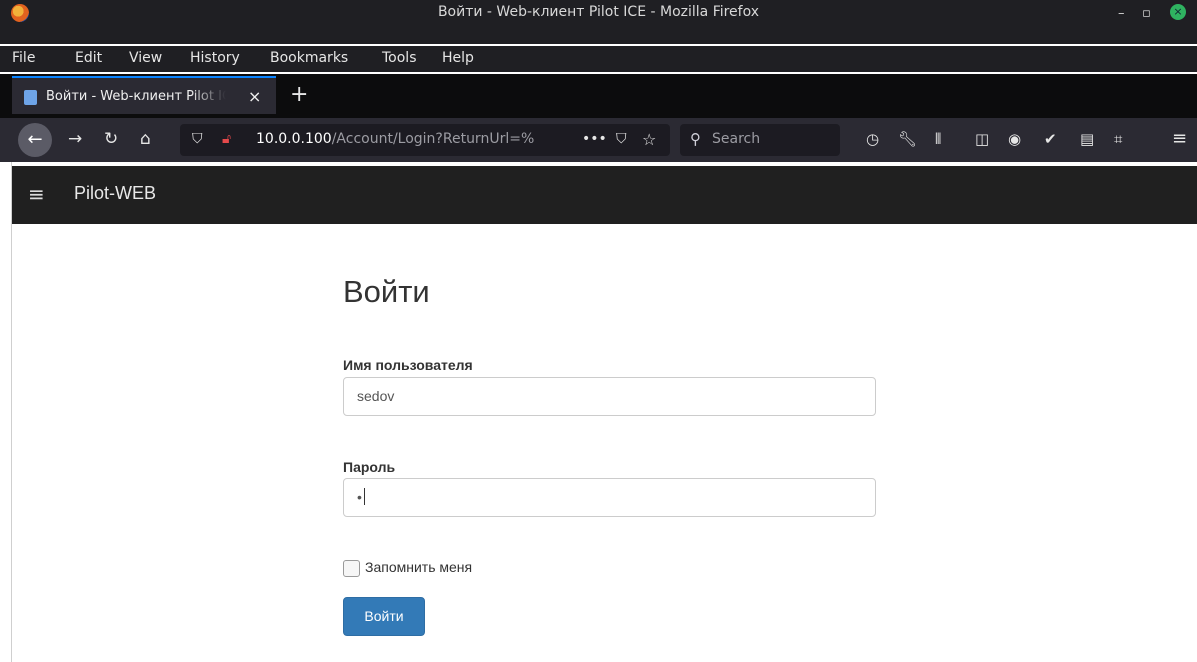  What do you see at coordinates (36, 194) in the screenshot?
I see `hamburger-menu-icon: ≡` at bounding box center [36, 194].